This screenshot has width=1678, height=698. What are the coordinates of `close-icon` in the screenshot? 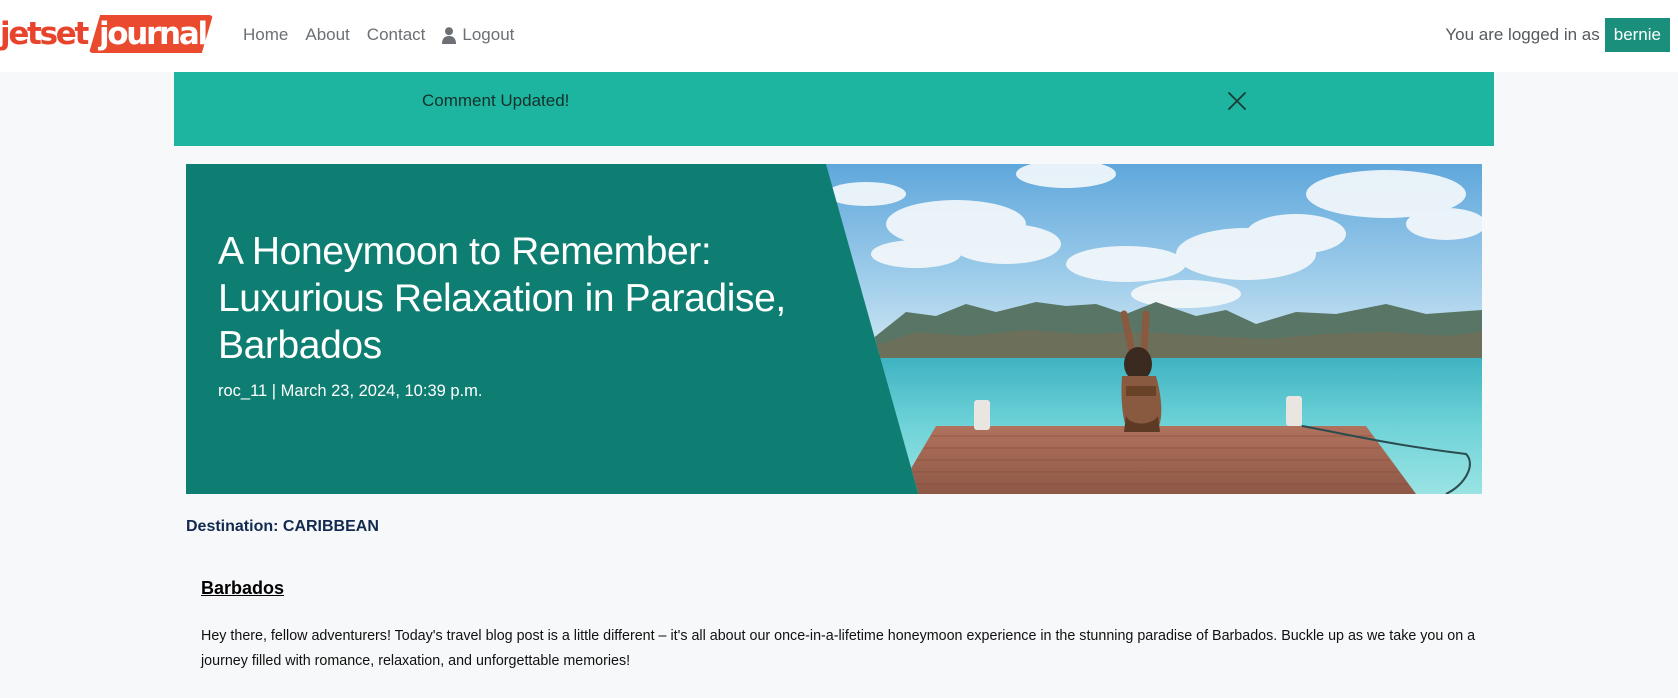 It's located at (1237, 101).